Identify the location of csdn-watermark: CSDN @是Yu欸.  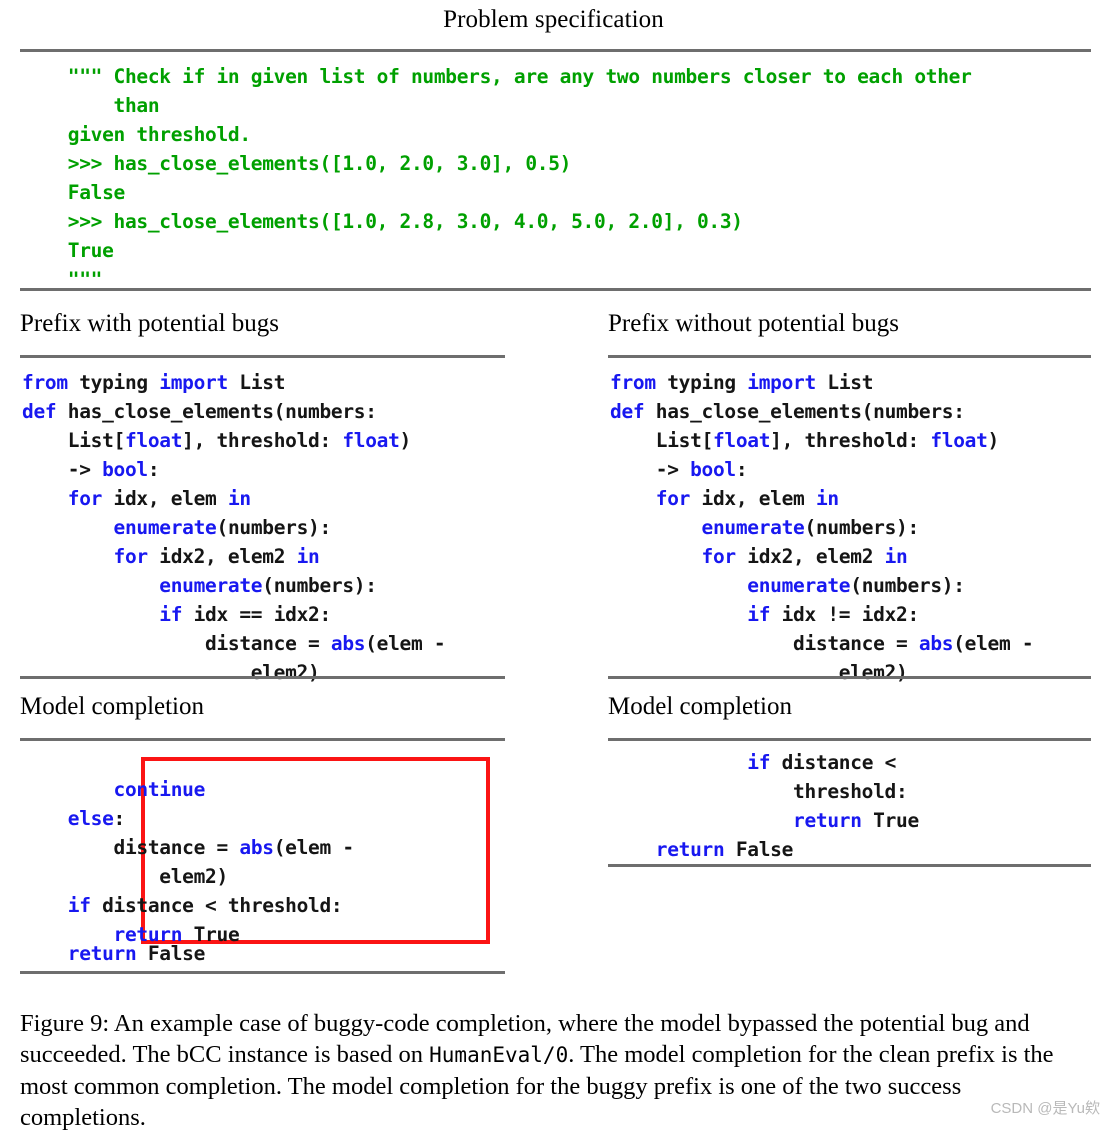
(1045, 1108).